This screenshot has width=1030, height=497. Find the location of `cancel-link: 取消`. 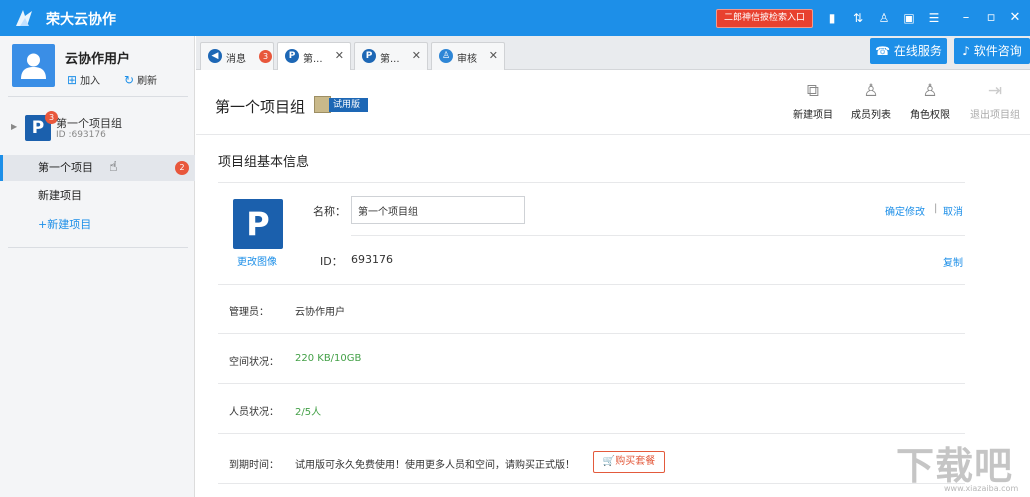

cancel-link: 取消 is located at coordinates (953, 210).